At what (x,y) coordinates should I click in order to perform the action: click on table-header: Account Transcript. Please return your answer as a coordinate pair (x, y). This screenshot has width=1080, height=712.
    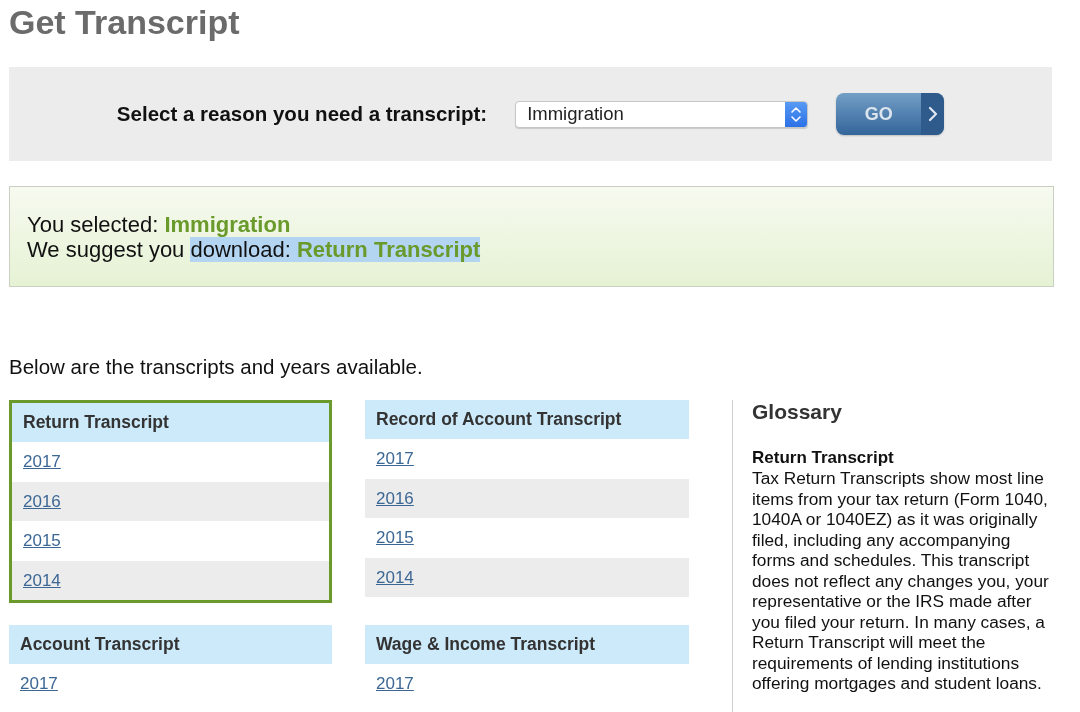
    Looking at the image, I should click on (170, 644).